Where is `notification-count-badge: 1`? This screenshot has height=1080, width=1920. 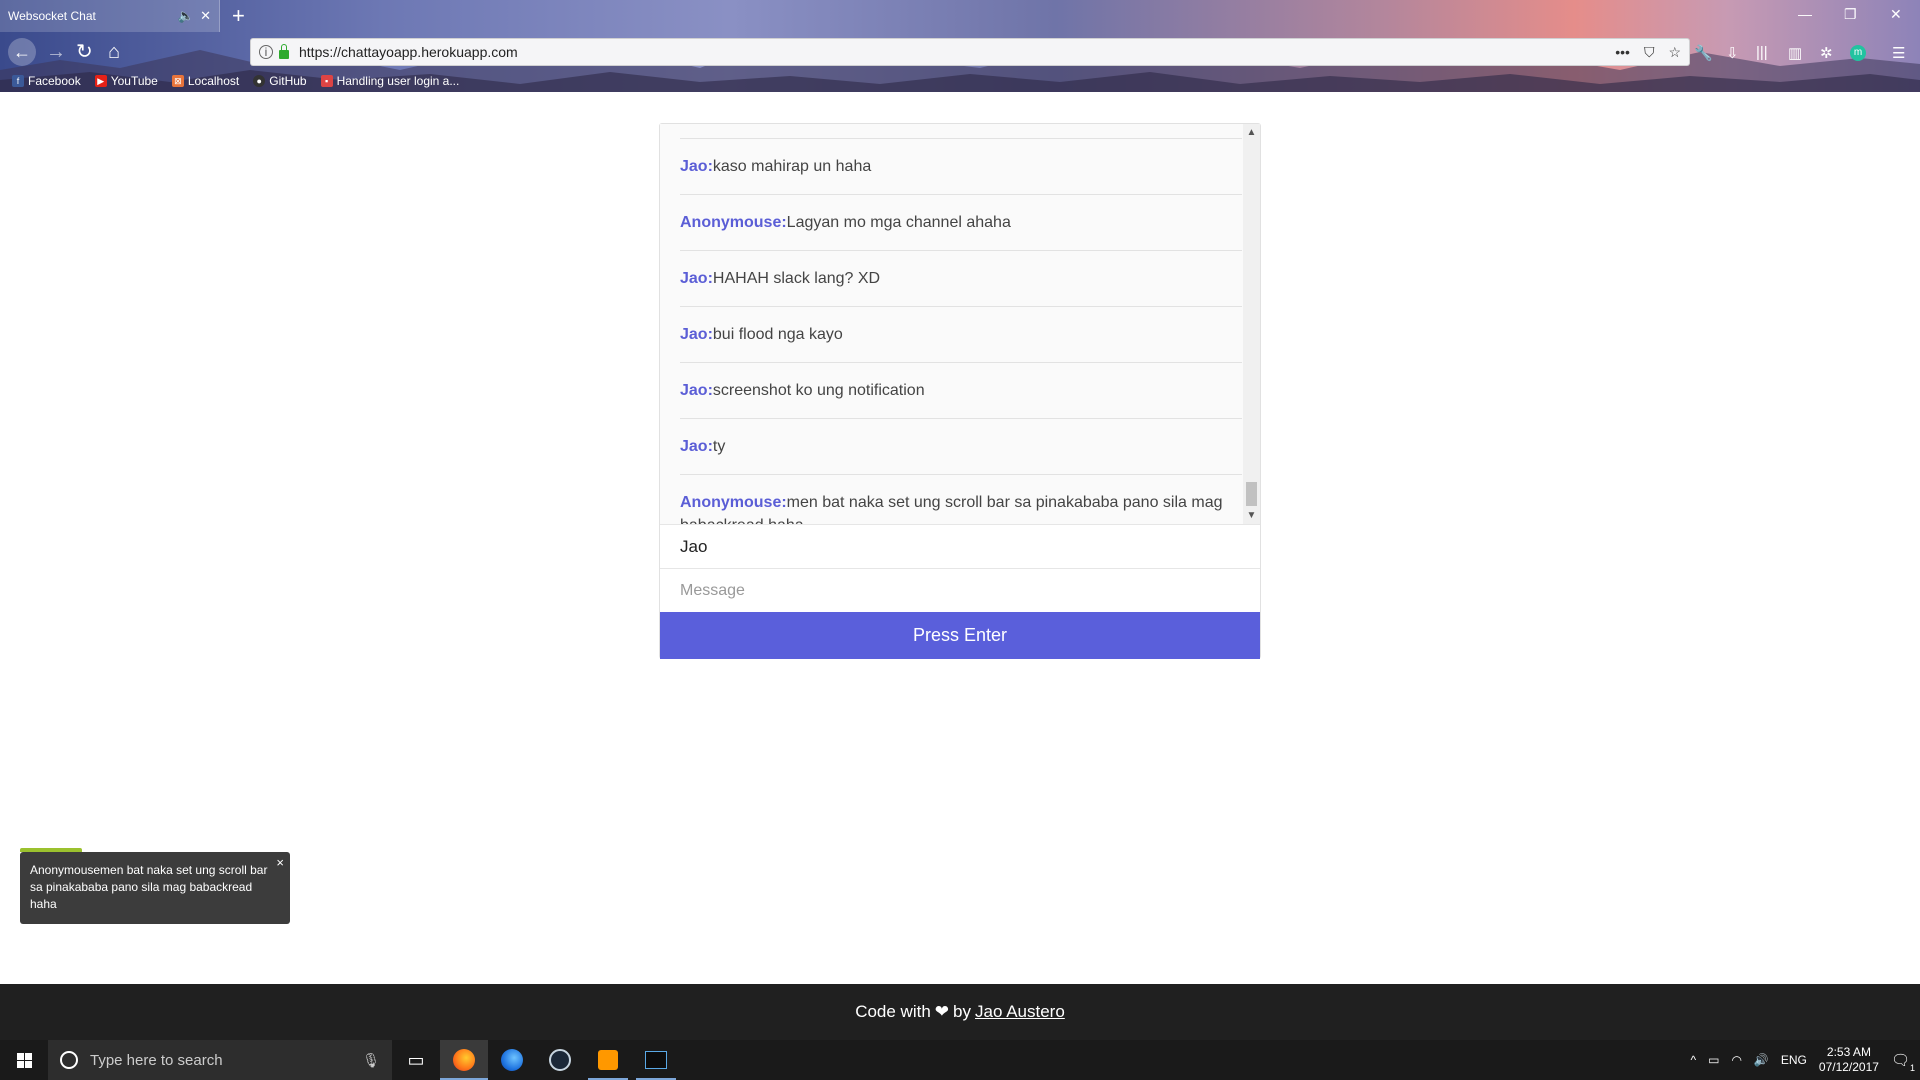
notification-count-badge: 1 is located at coordinates (1912, 1068).